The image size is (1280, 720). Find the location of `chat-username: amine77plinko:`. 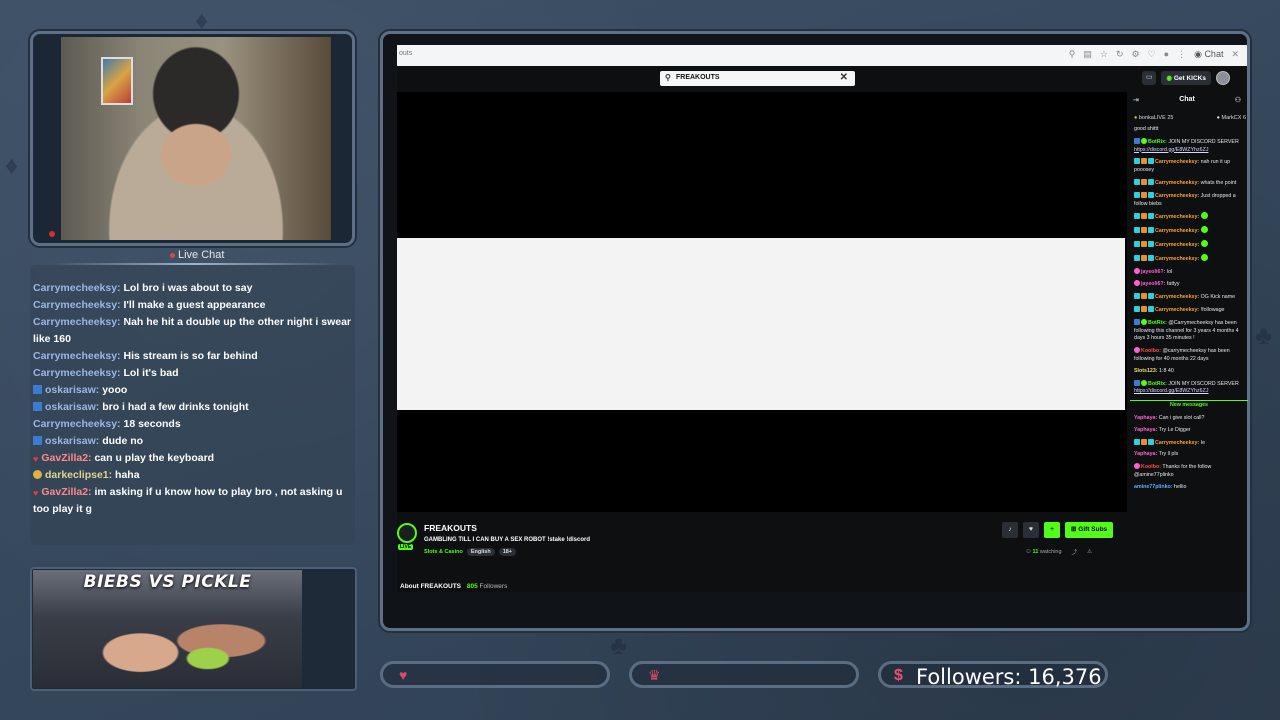

chat-username: amine77plinko: is located at coordinates (1153, 487).